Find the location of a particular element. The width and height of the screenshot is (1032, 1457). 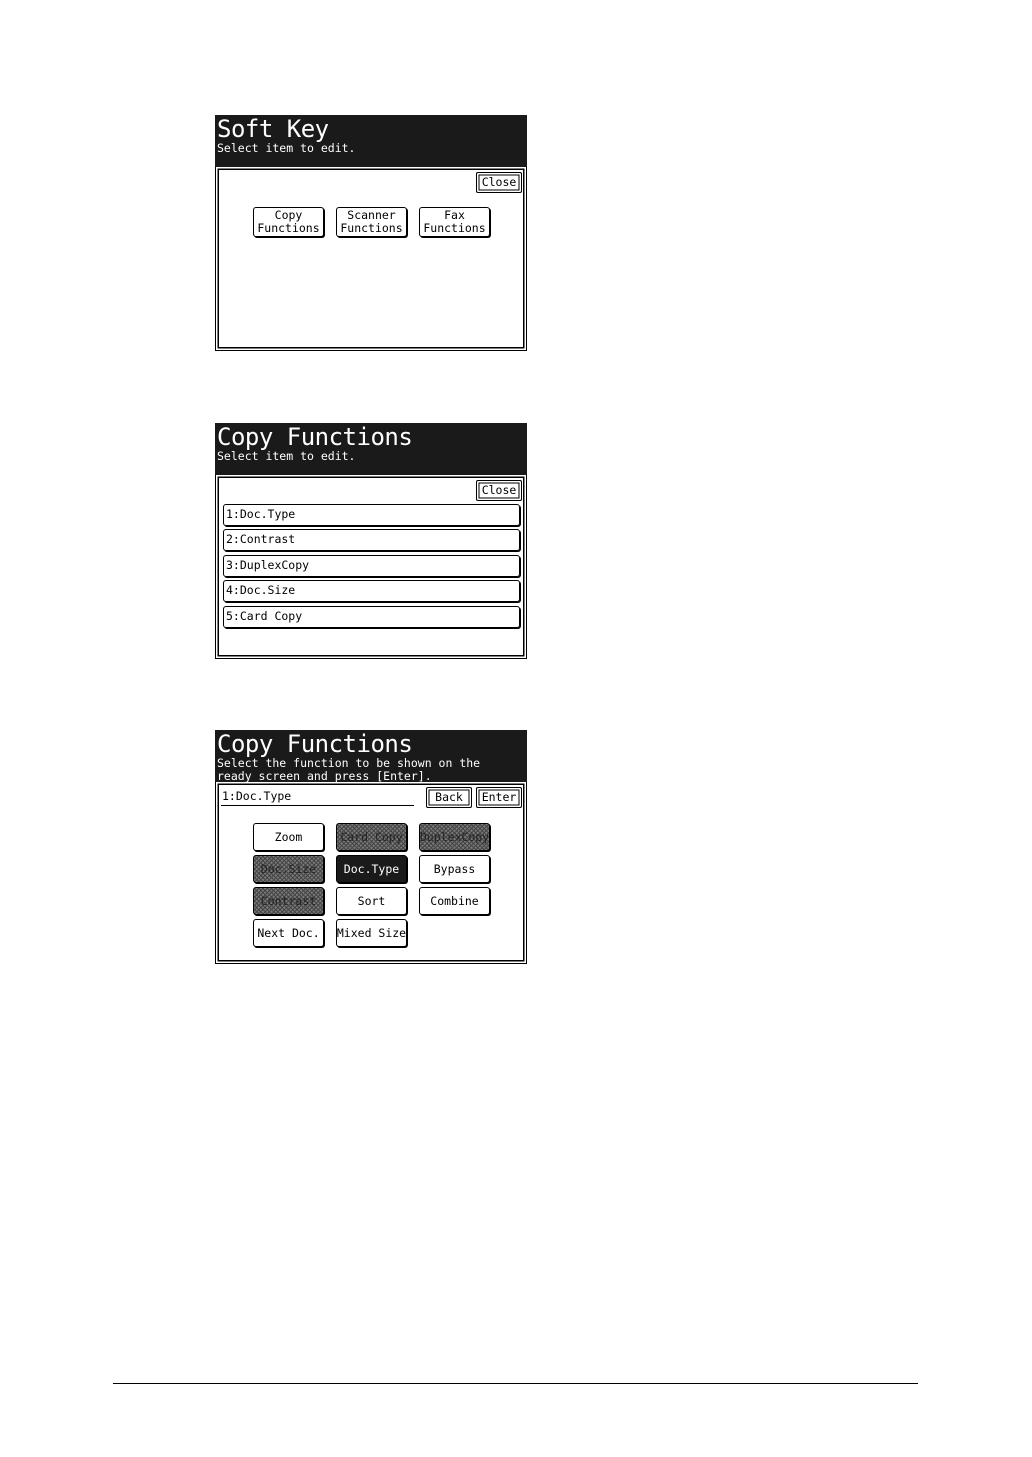

function-button-next-doc: Next Doc. is located at coordinates (288, 933).